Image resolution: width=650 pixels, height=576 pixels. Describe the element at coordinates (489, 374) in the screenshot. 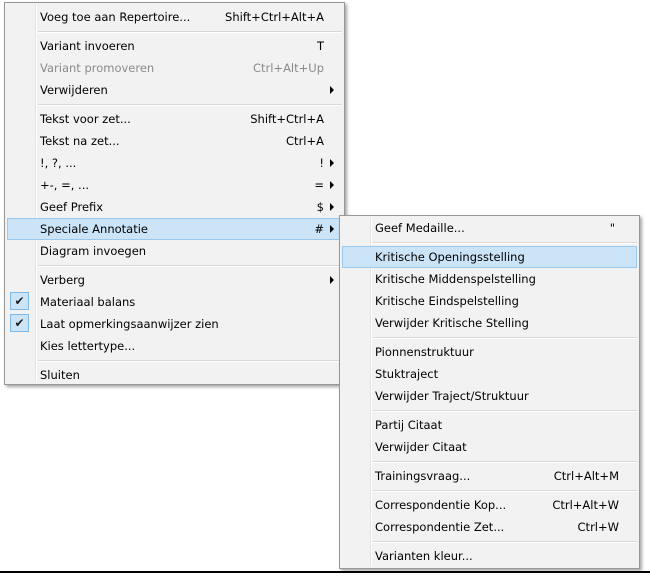

I see `submenu-item-piece-path: Stuktraject` at that location.